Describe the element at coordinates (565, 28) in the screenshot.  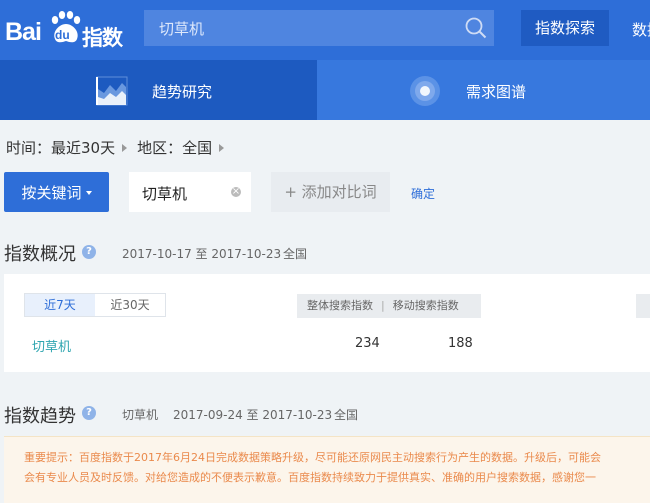
I see `index-explore-button: 指数探索` at that location.